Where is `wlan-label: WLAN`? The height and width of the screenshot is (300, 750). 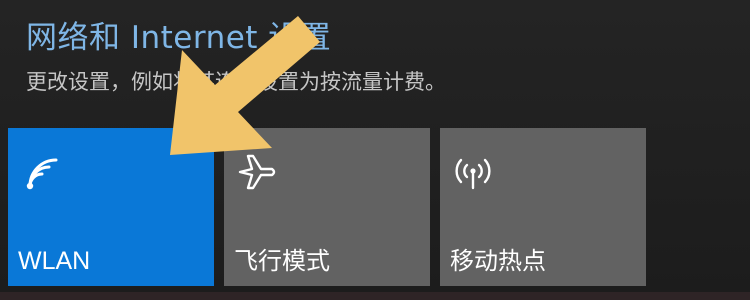 wlan-label: WLAN is located at coordinates (54, 261).